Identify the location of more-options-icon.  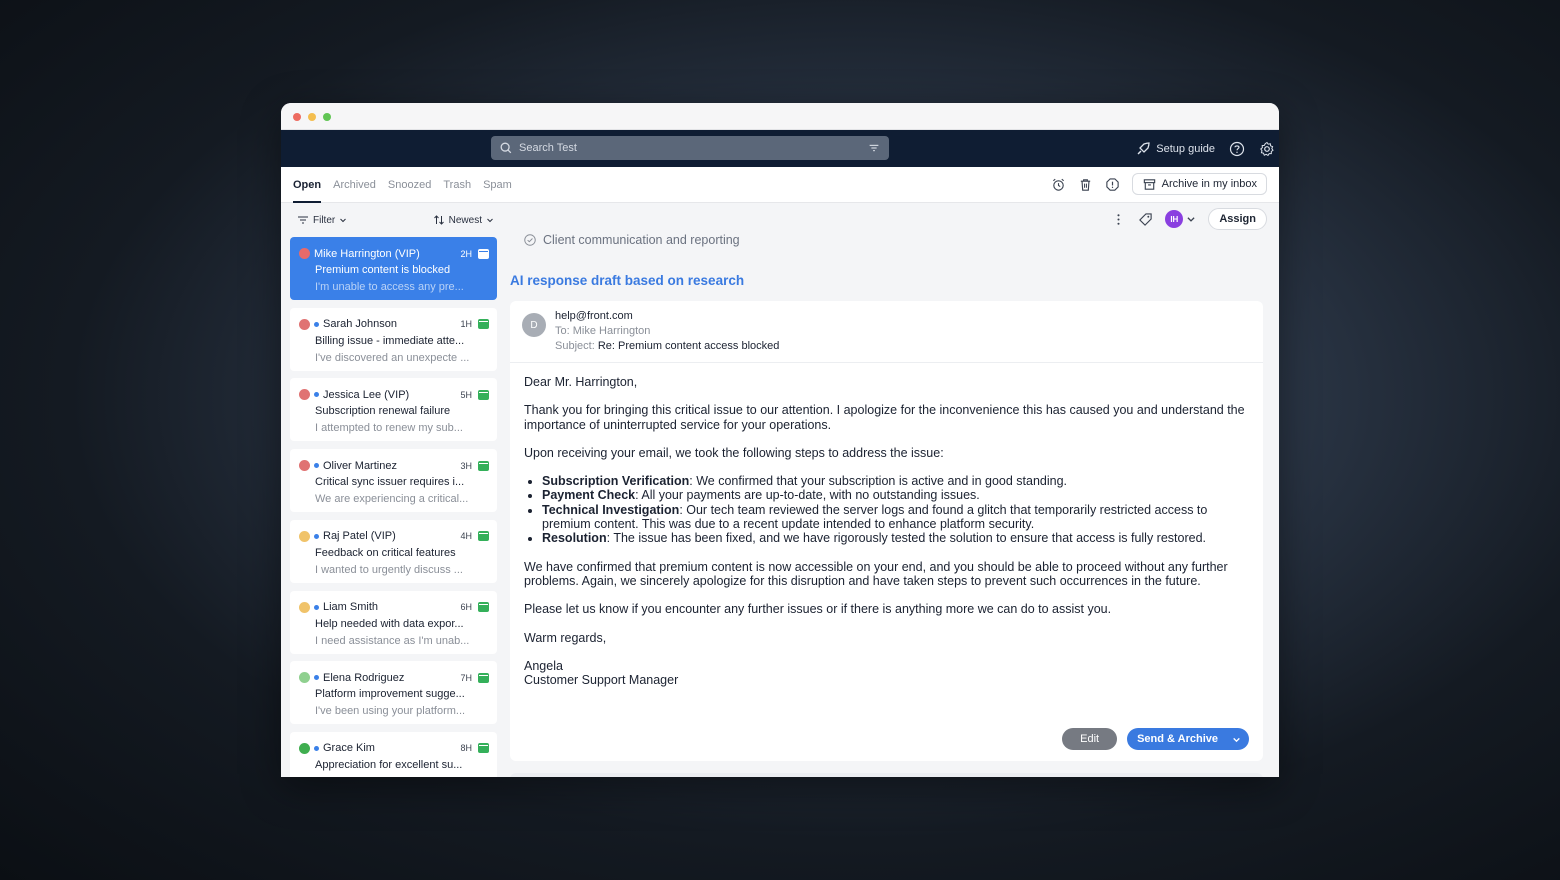
(1118, 219).